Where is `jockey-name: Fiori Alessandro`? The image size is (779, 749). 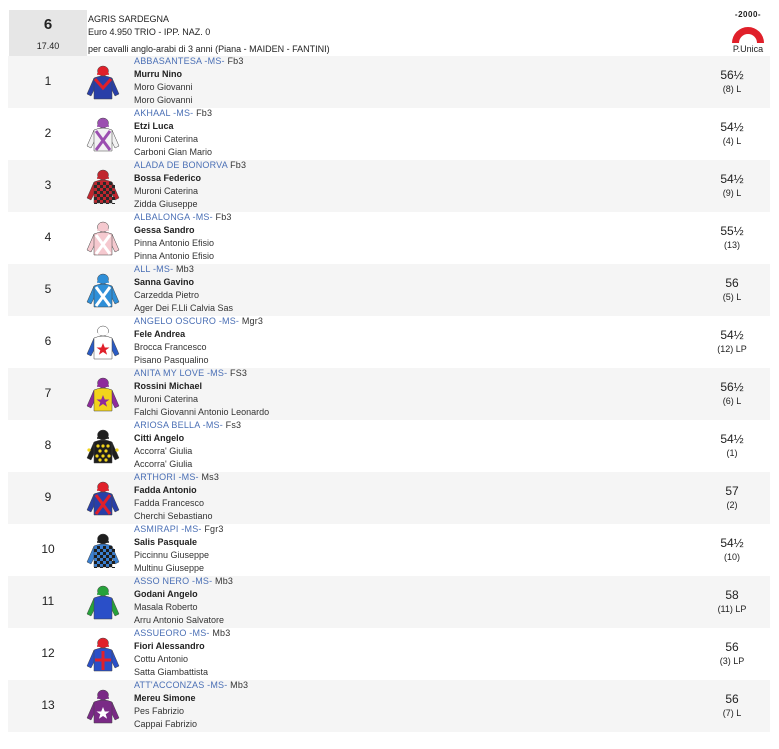
jockey-name: Fiori Alessandro is located at coordinates (169, 646).